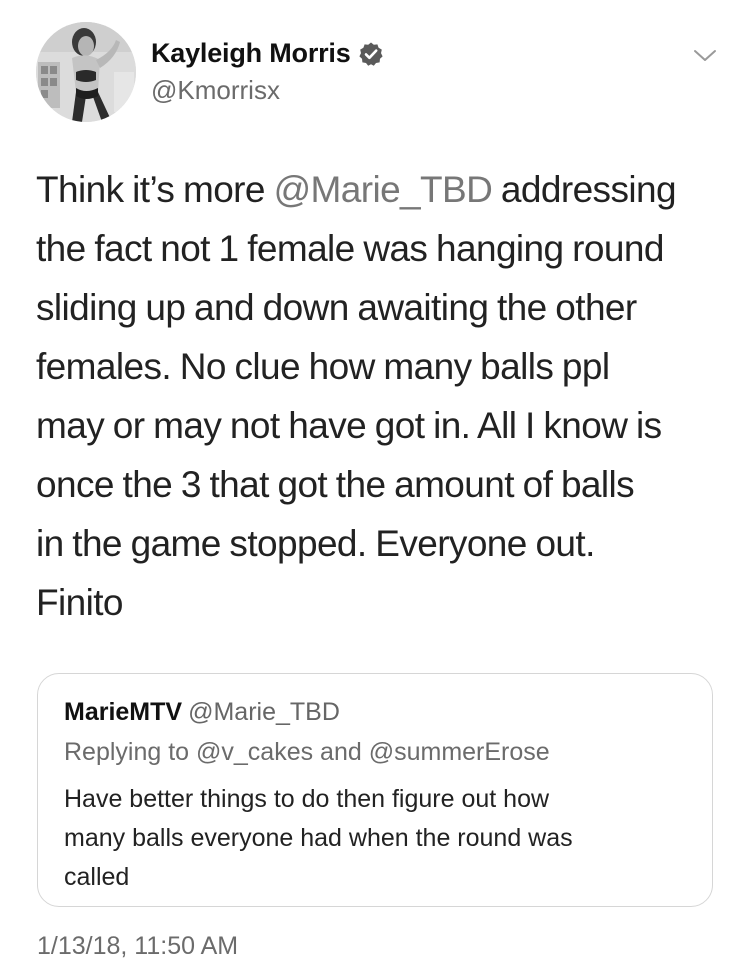 This screenshot has width=750, height=978. What do you see at coordinates (251, 53) in the screenshot?
I see `author-display-name: Kayleigh Morris` at bounding box center [251, 53].